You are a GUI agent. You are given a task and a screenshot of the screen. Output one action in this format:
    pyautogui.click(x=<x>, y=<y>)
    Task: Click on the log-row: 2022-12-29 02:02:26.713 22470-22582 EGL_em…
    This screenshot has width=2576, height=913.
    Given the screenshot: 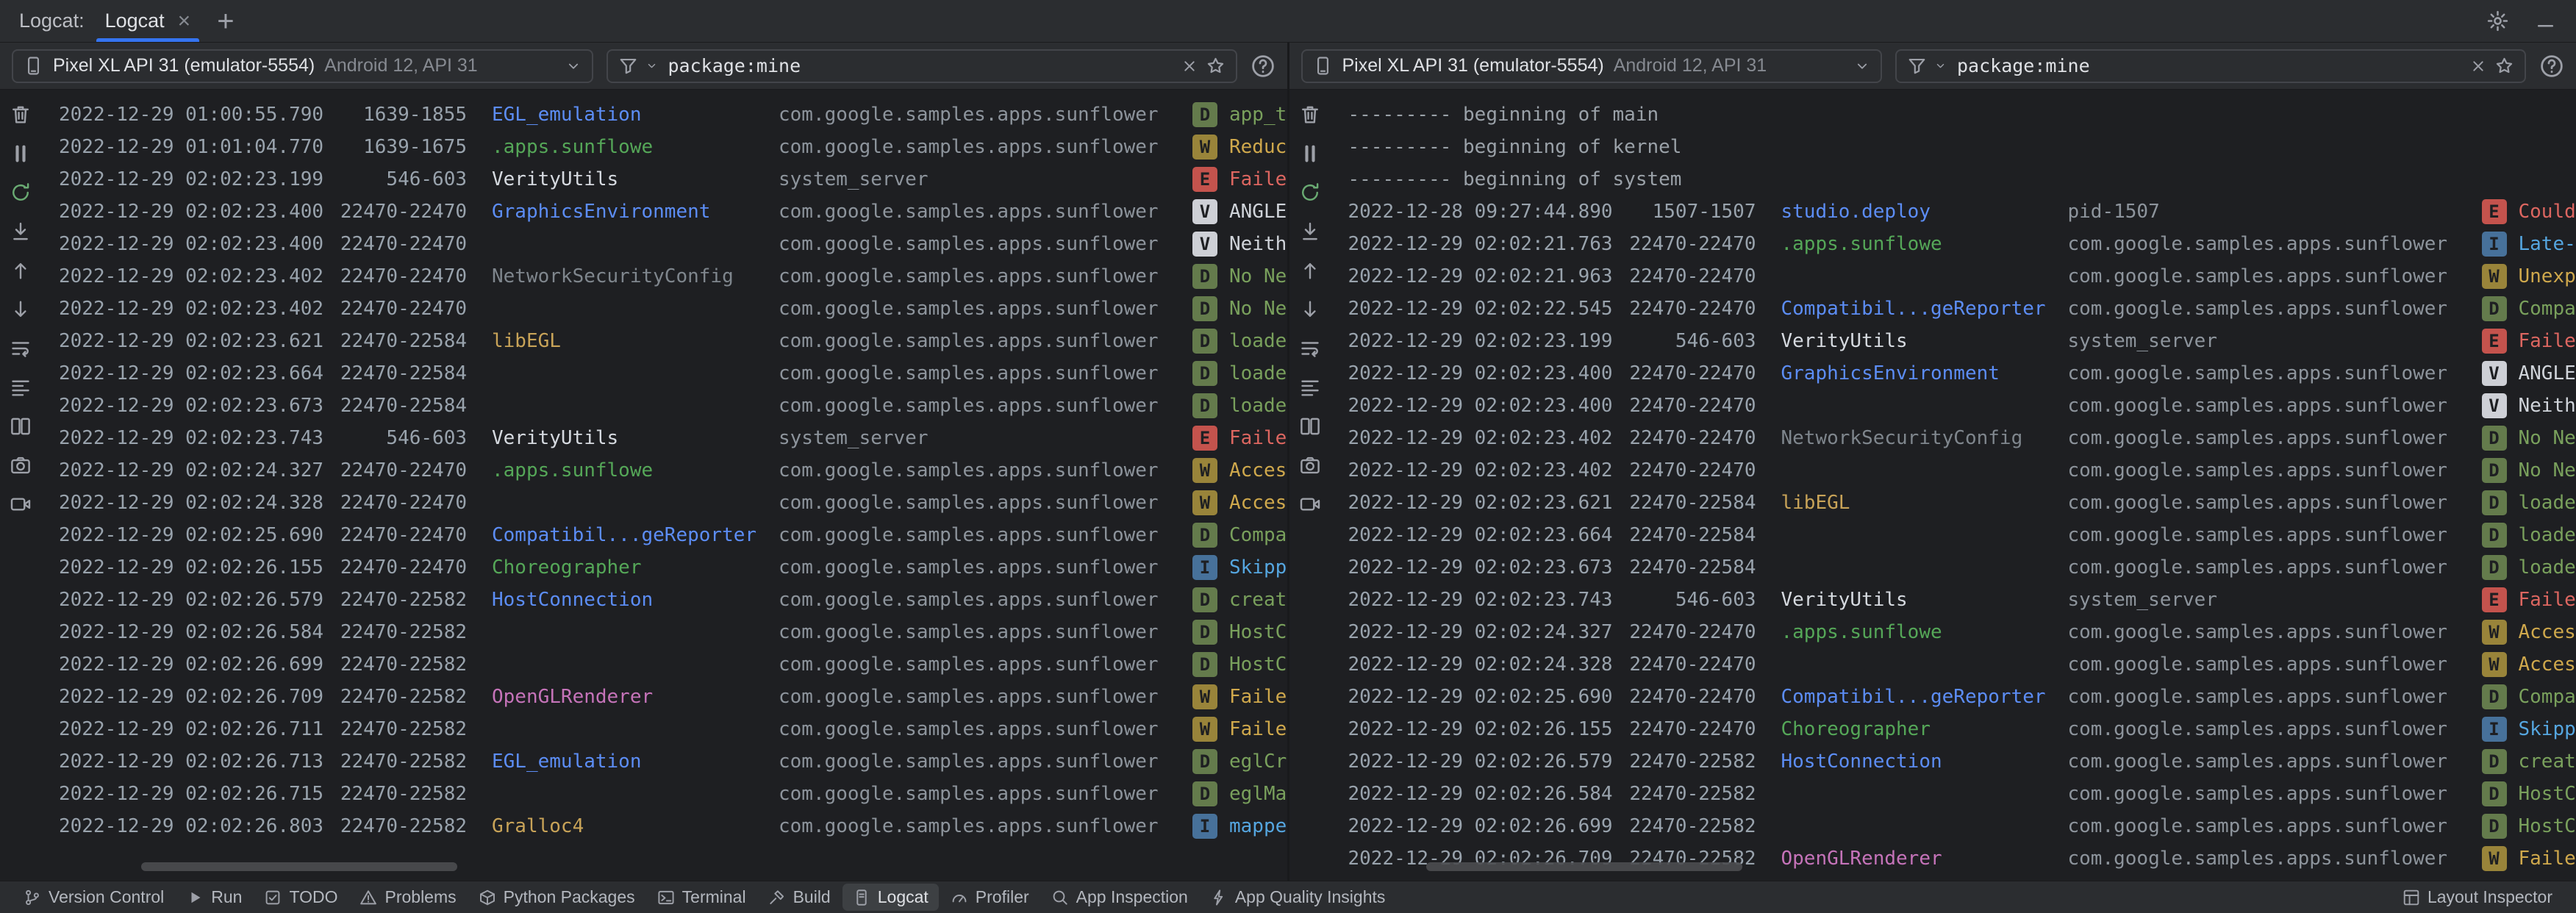 What is the action you would take?
    pyautogui.click(x=664, y=762)
    